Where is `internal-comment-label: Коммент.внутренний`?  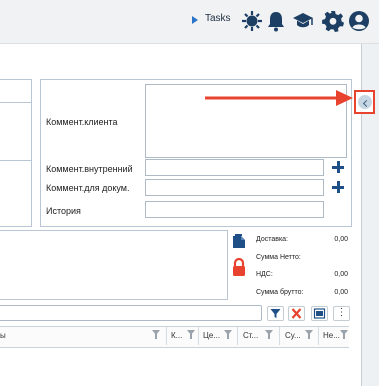
internal-comment-label: Коммент.внутренний is located at coordinates (89, 169).